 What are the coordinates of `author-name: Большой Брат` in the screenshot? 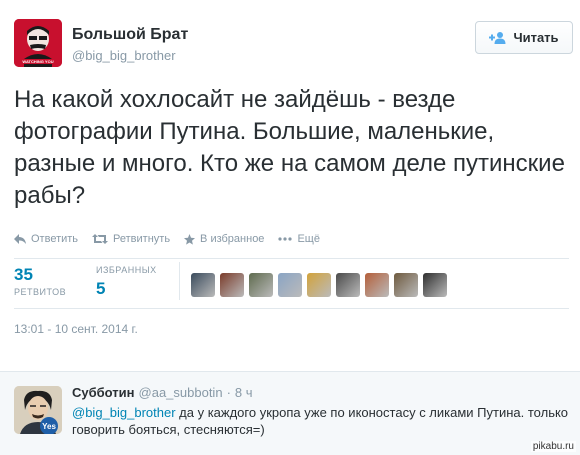 It's located at (130, 35).